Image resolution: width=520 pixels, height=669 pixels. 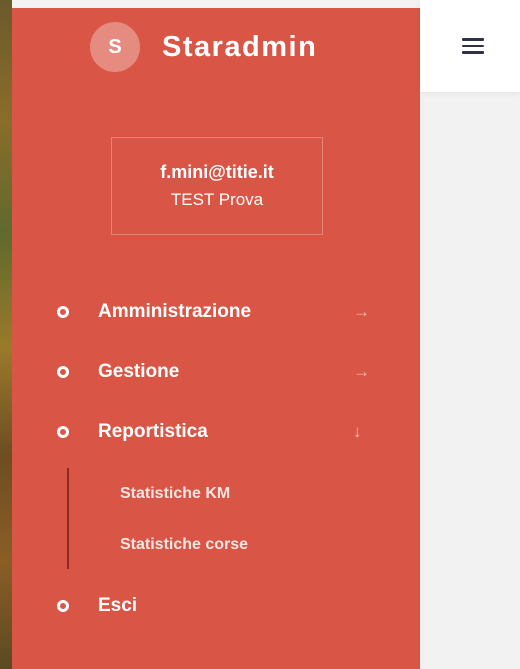 What do you see at coordinates (216, 606) in the screenshot?
I see `sidebar-item-esci: Esci` at bounding box center [216, 606].